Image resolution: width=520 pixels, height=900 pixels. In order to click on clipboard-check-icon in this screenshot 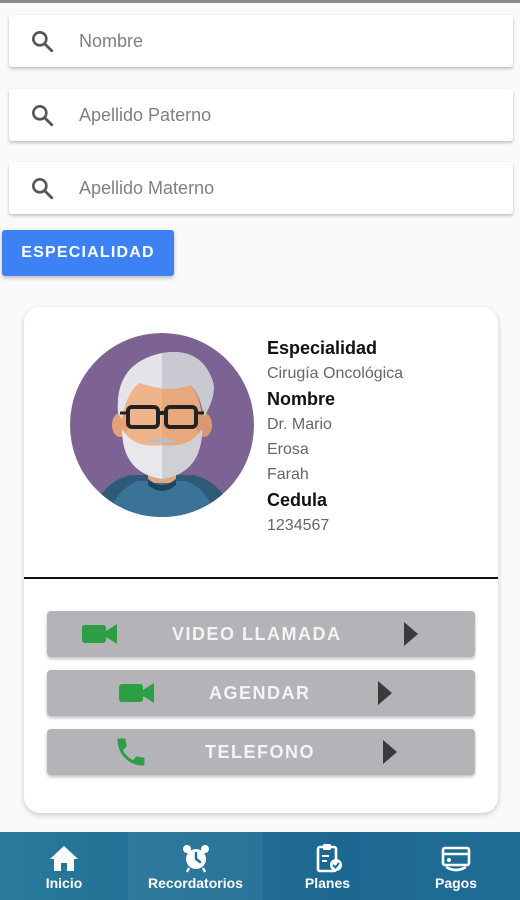, I will do `click(329, 858)`.